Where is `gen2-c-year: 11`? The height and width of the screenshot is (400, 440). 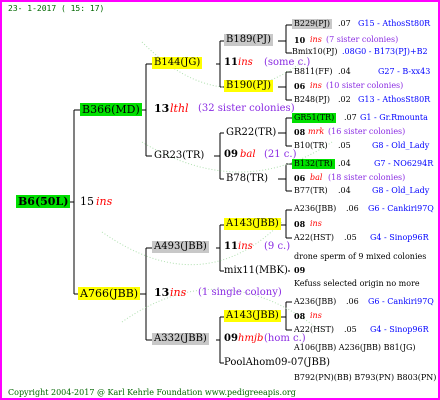 gen2-c-year: 11 is located at coordinates (231, 246).